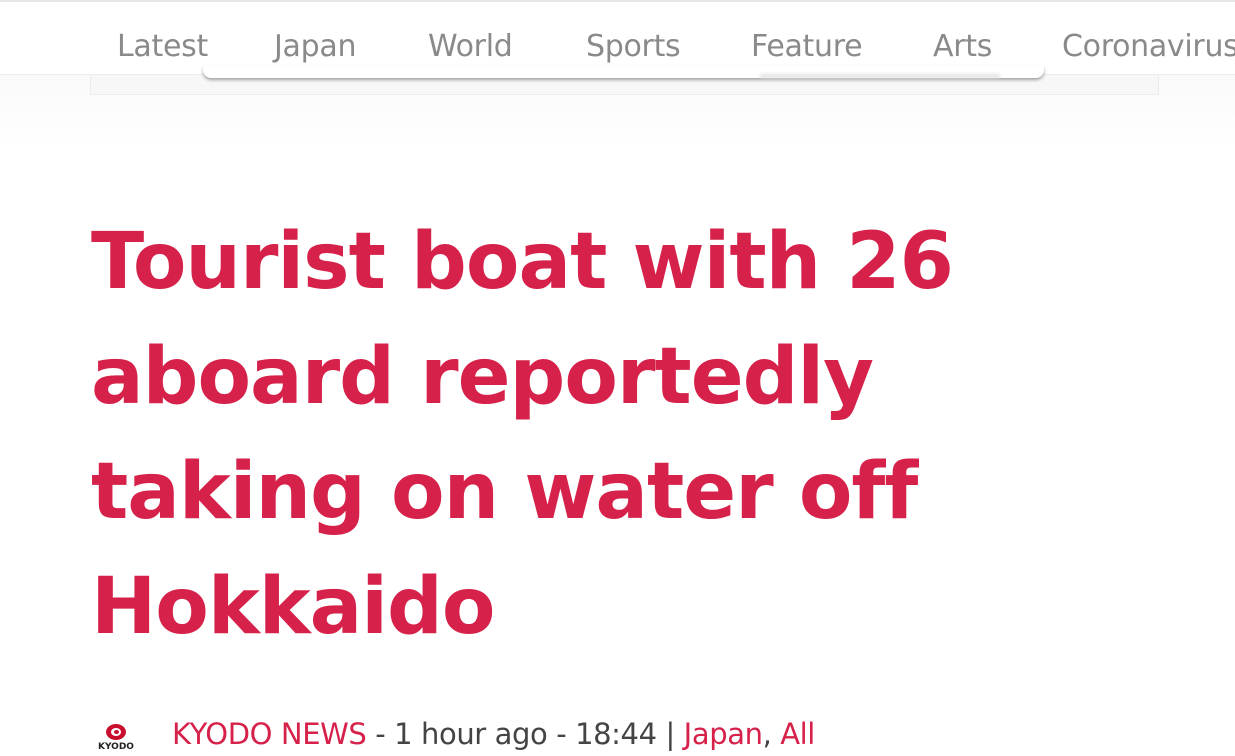 The image size is (1235, 756). Describe the element at coordinates (633, 47) in the screenshot. I see `nav-item-sports: Sports` at that location.